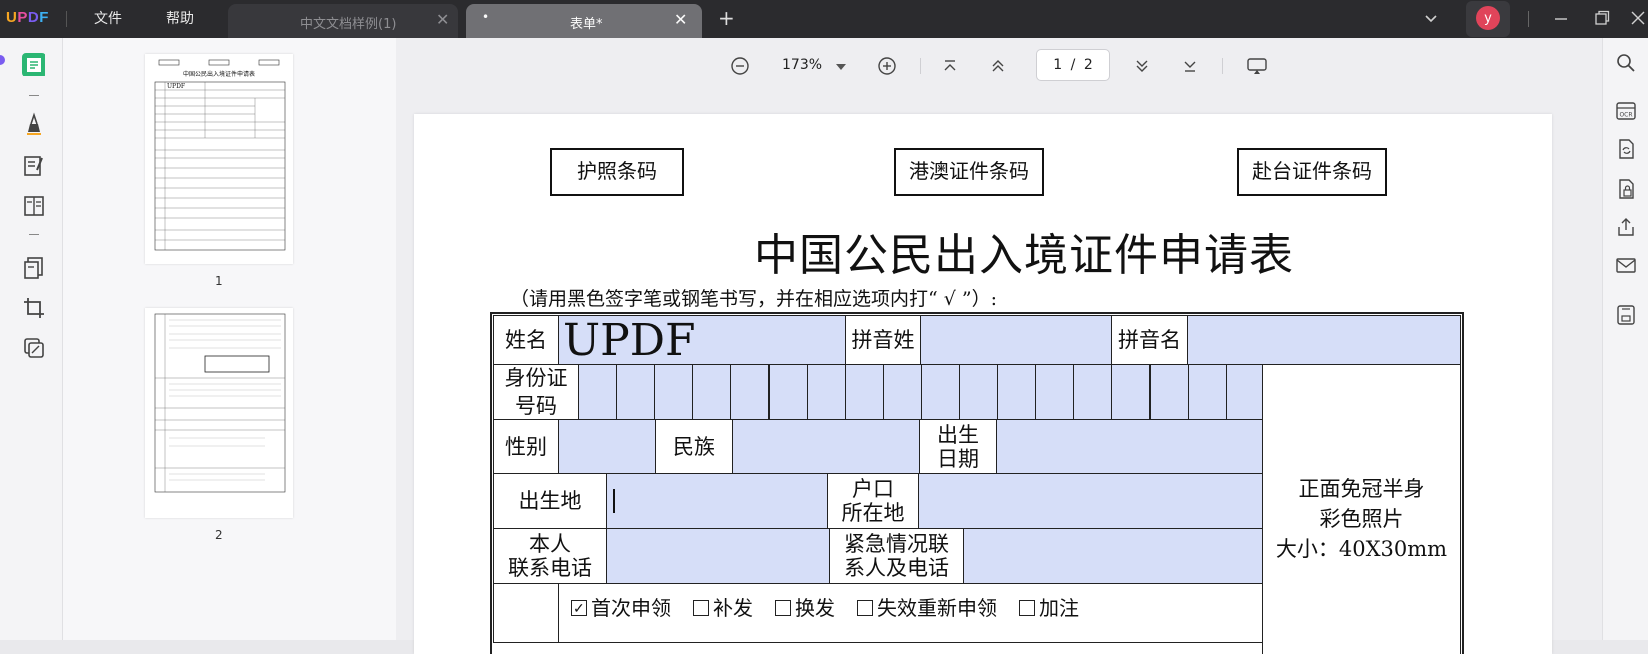  I want to click on household-field, so click(1090, 501).